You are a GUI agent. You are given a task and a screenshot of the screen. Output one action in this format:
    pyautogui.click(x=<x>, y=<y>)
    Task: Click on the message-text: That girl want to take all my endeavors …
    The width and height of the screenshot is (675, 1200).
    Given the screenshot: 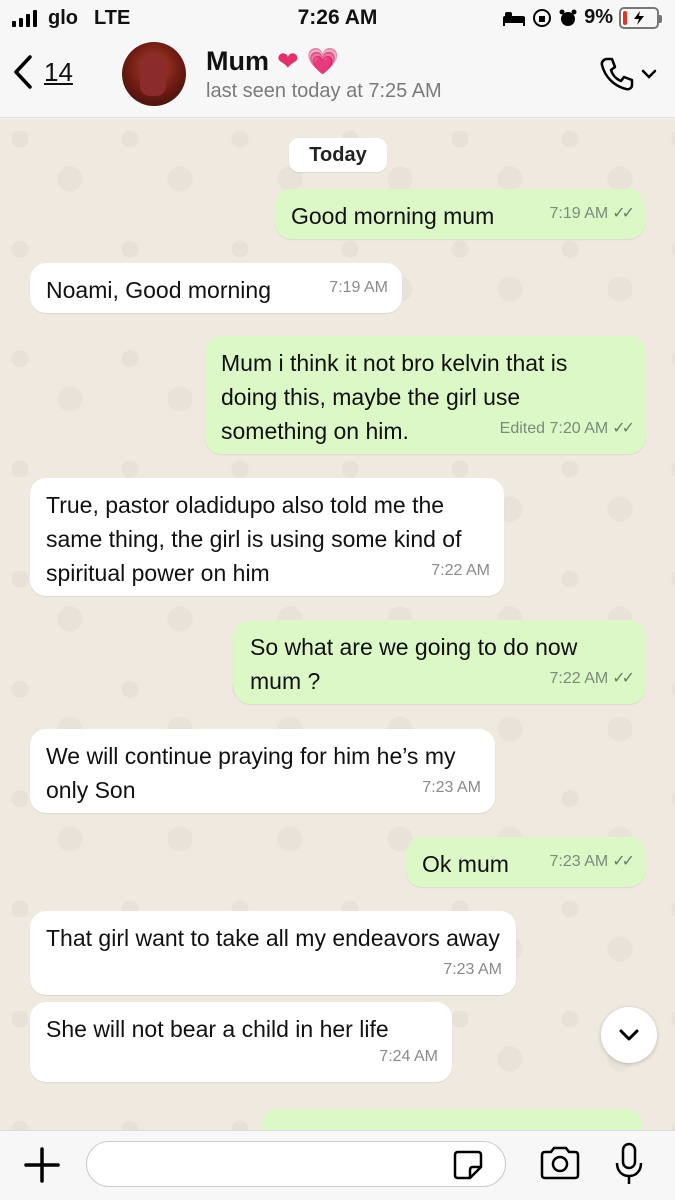 What is the action you would take?
    pyautogui.click(x=273, y=938)
    